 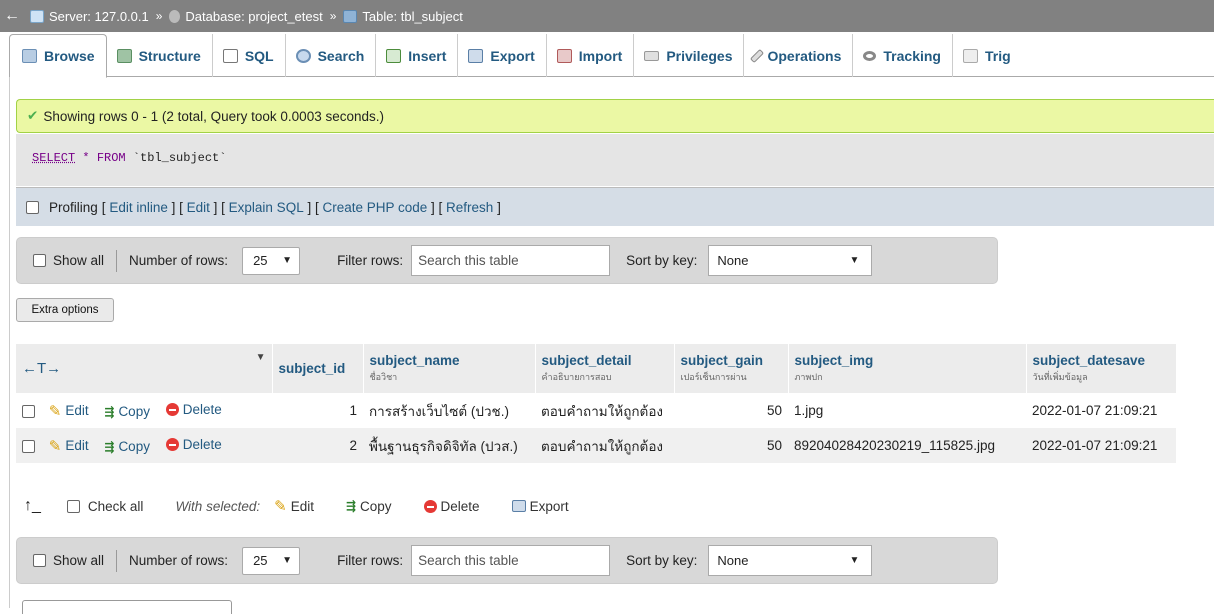 I want to click on sql-keyword-select: SELECT, so click(x=53, y=158).